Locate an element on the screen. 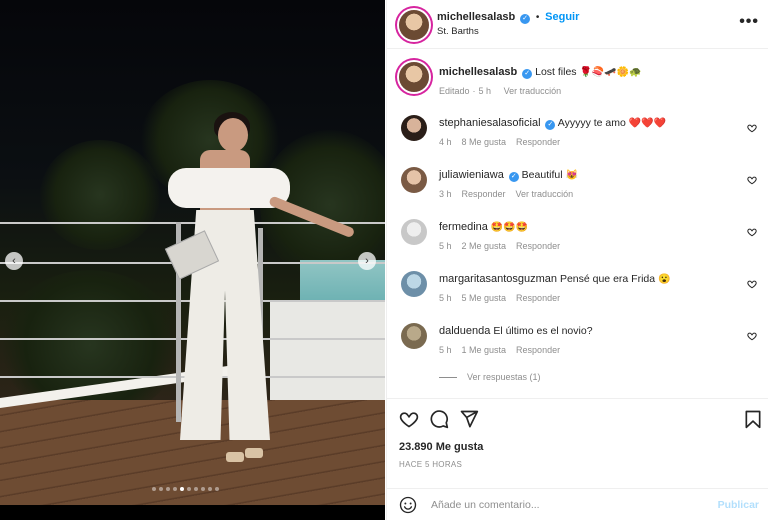 The width and height of the screenshot is (768, 520). comment-time: 4 h is located at coordinates (445, 142).